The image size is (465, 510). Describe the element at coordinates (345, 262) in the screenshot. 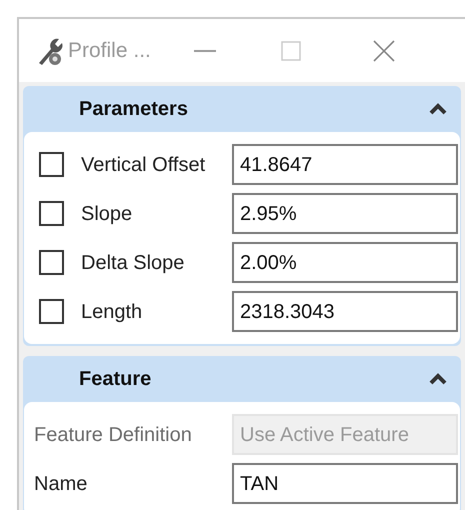

I see `value-field: 2.00%` at that location.